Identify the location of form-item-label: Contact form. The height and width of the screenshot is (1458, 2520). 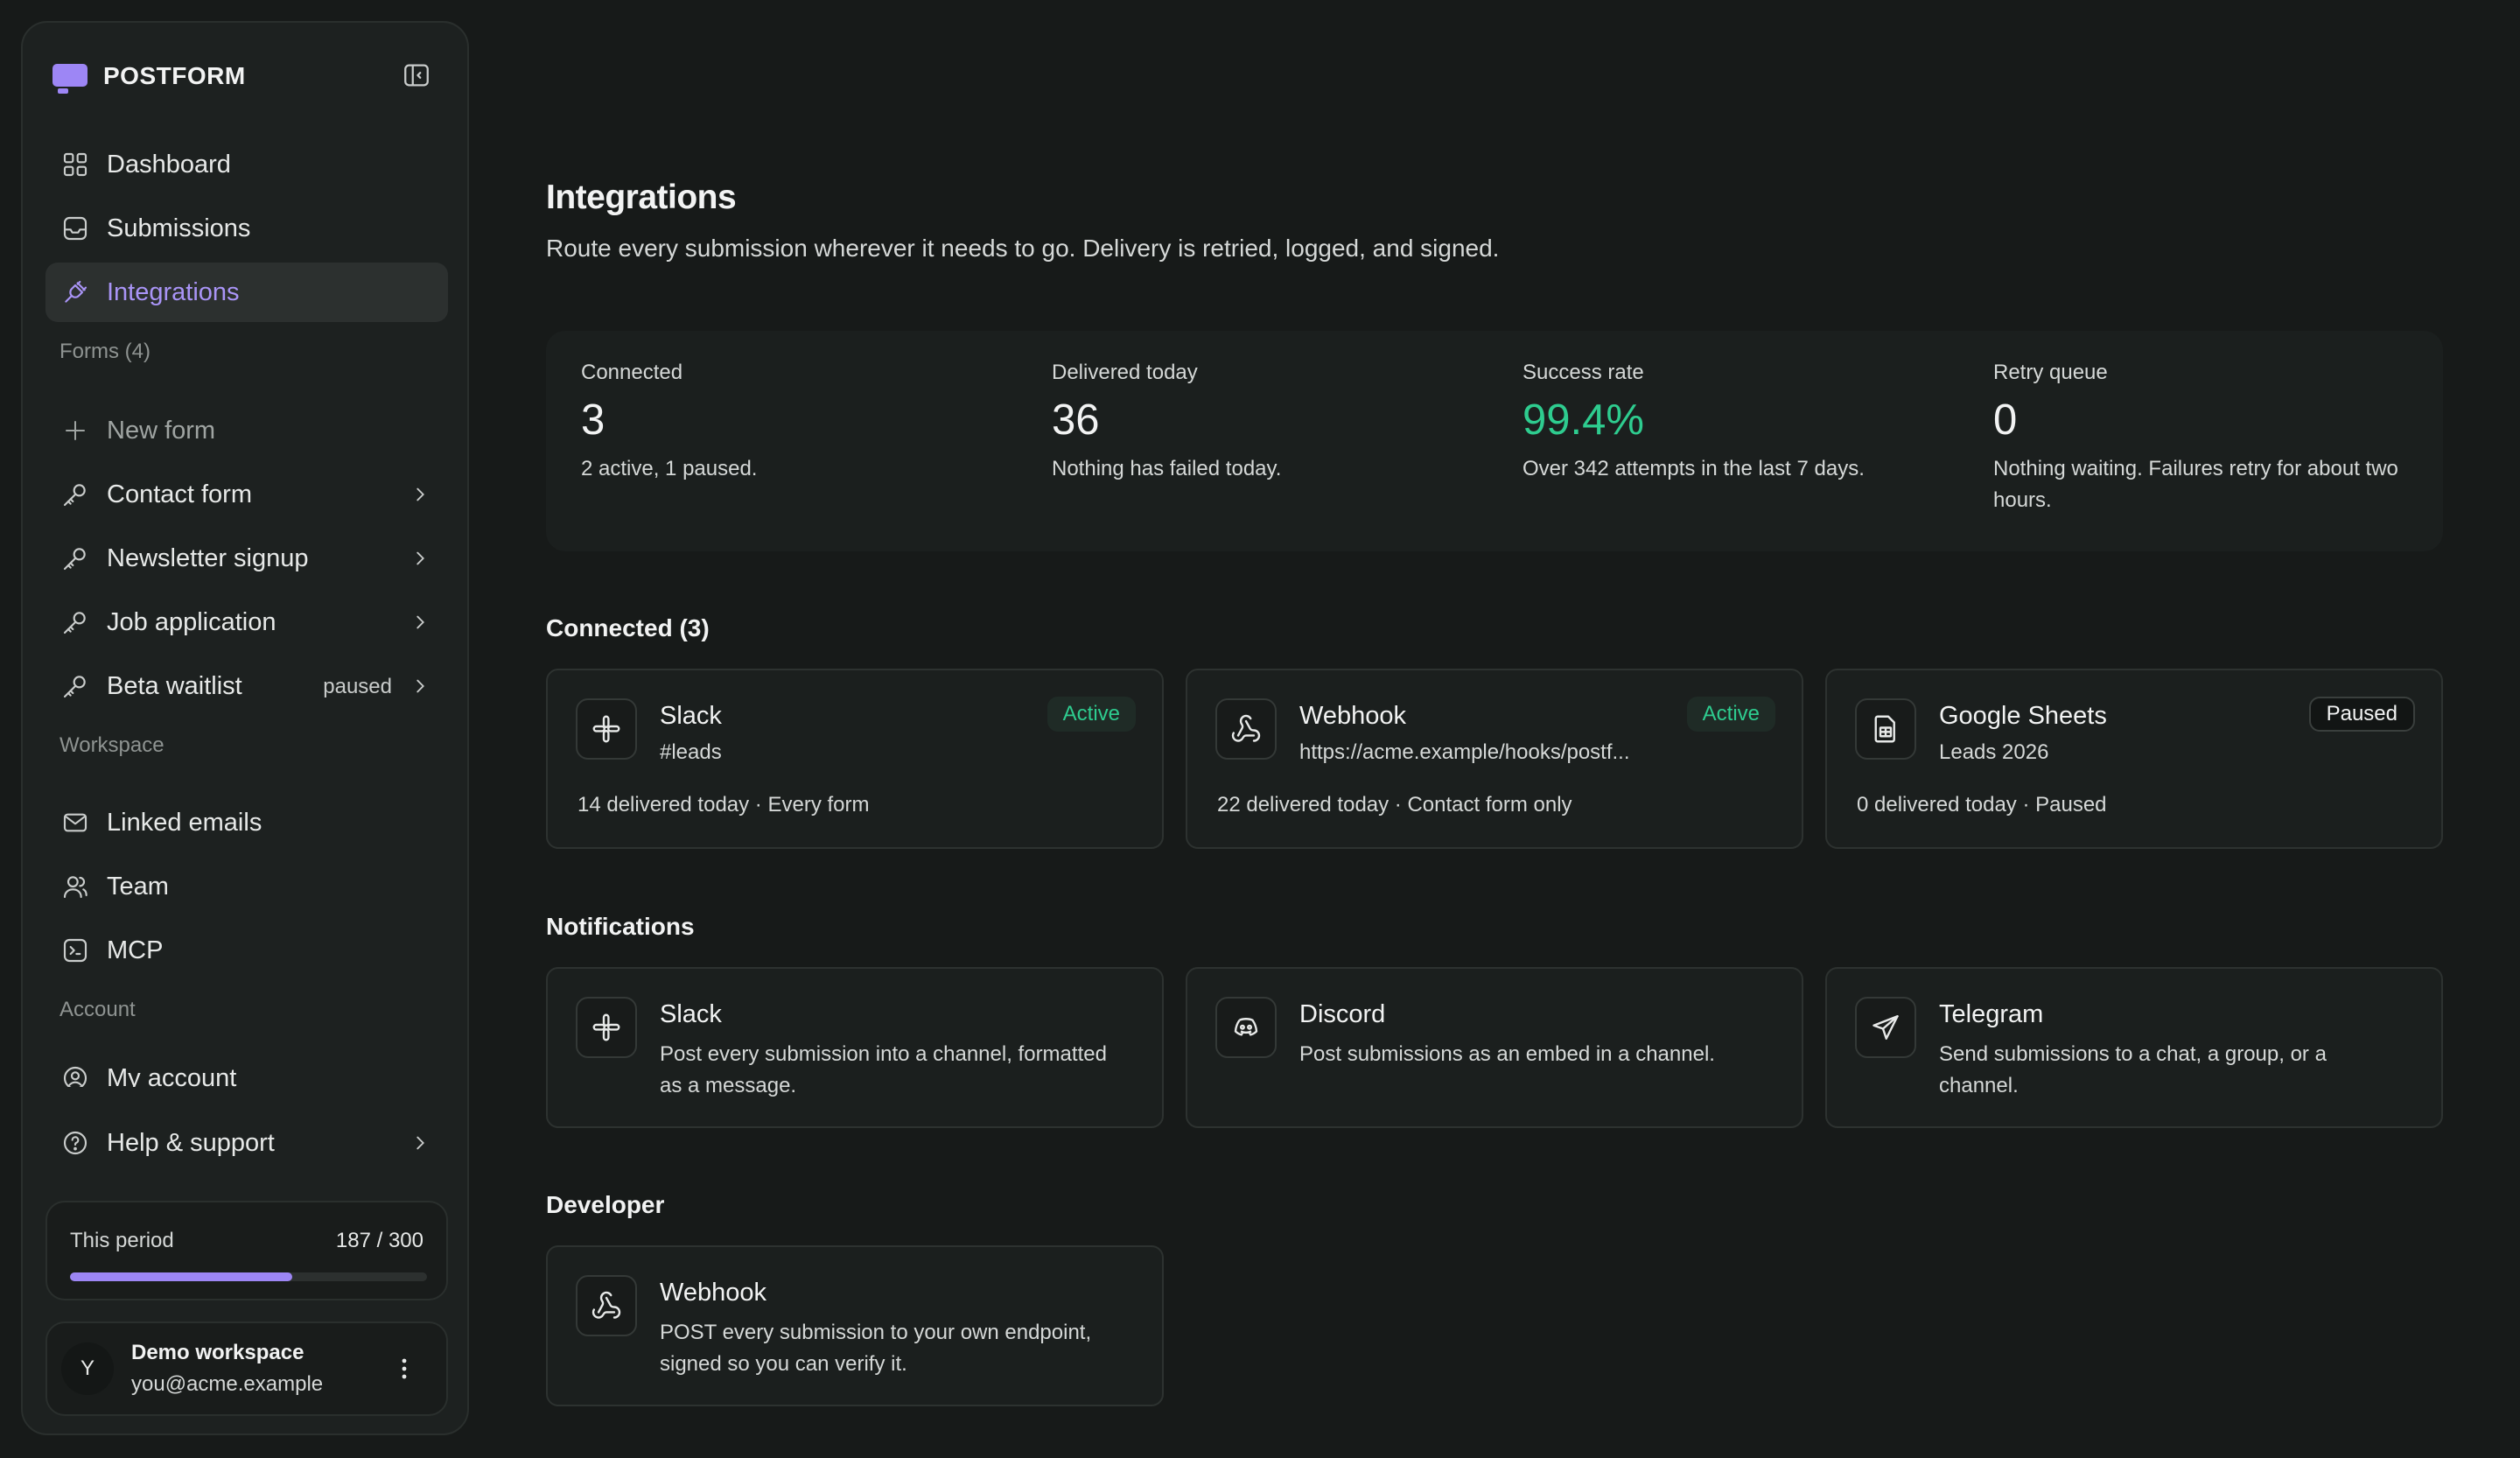
(179, 494).